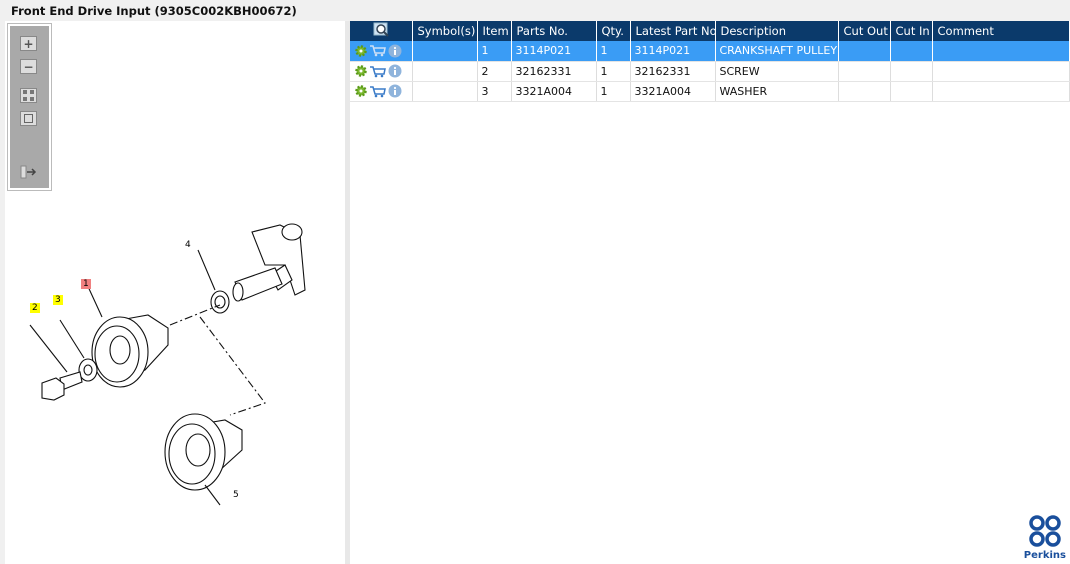 This screenshot has height=564, width=1070. I want to click on cell-description: WASHER, so click(777, 91).